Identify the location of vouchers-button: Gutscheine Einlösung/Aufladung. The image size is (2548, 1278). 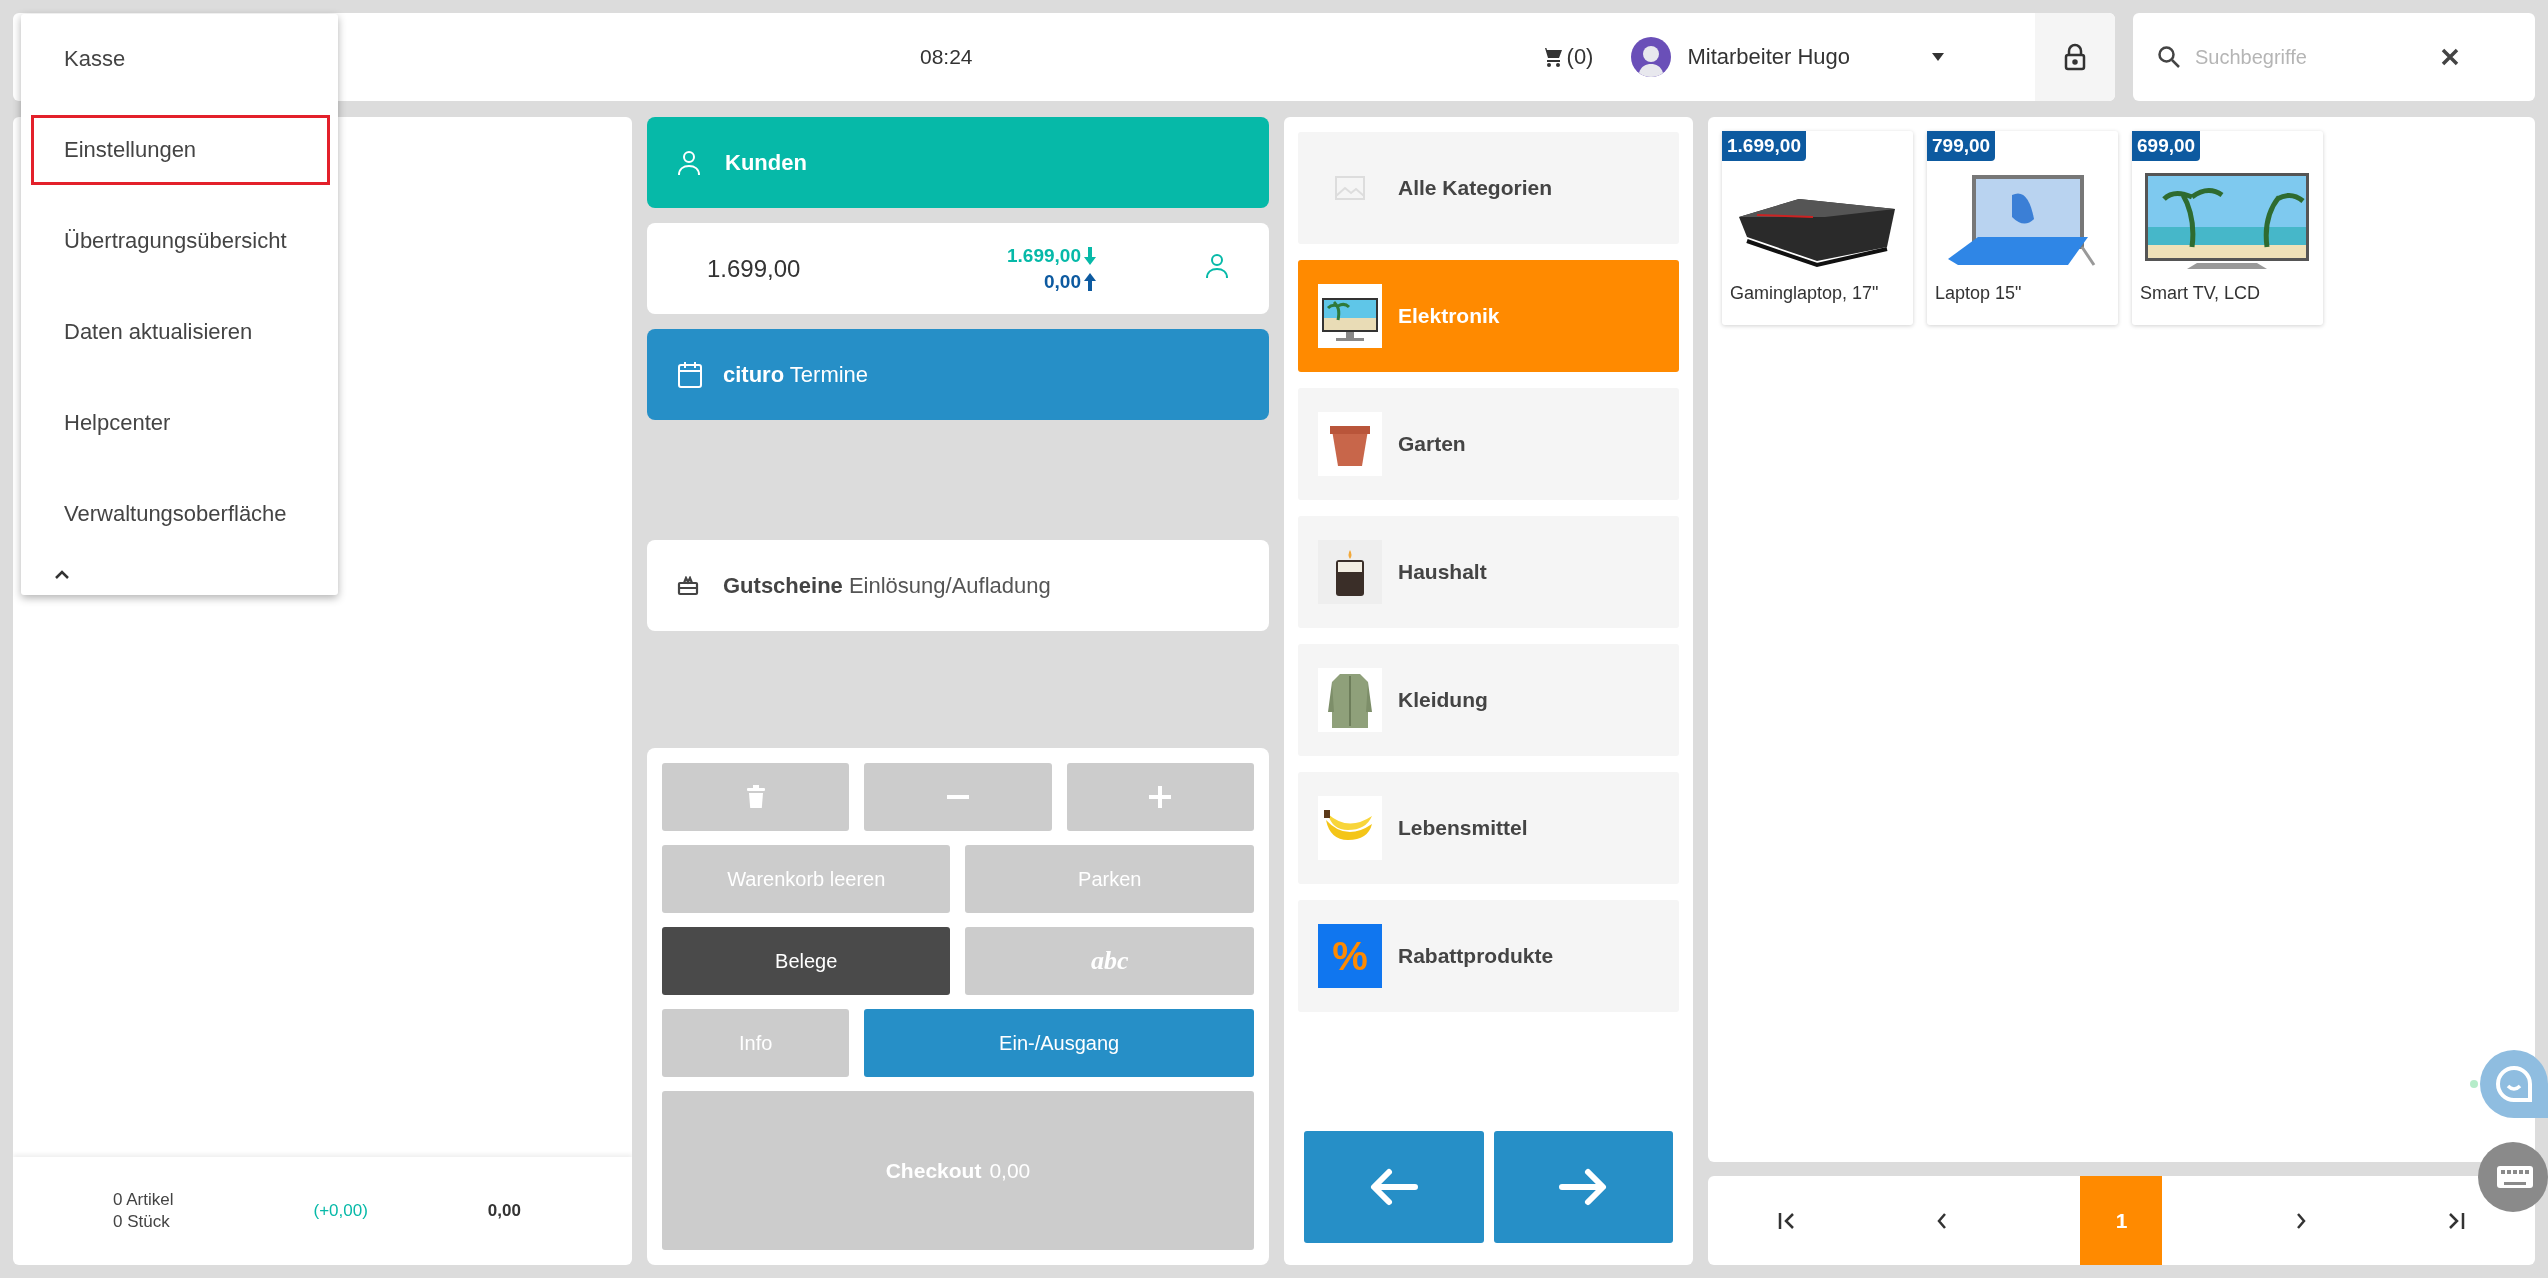
(958, 585).